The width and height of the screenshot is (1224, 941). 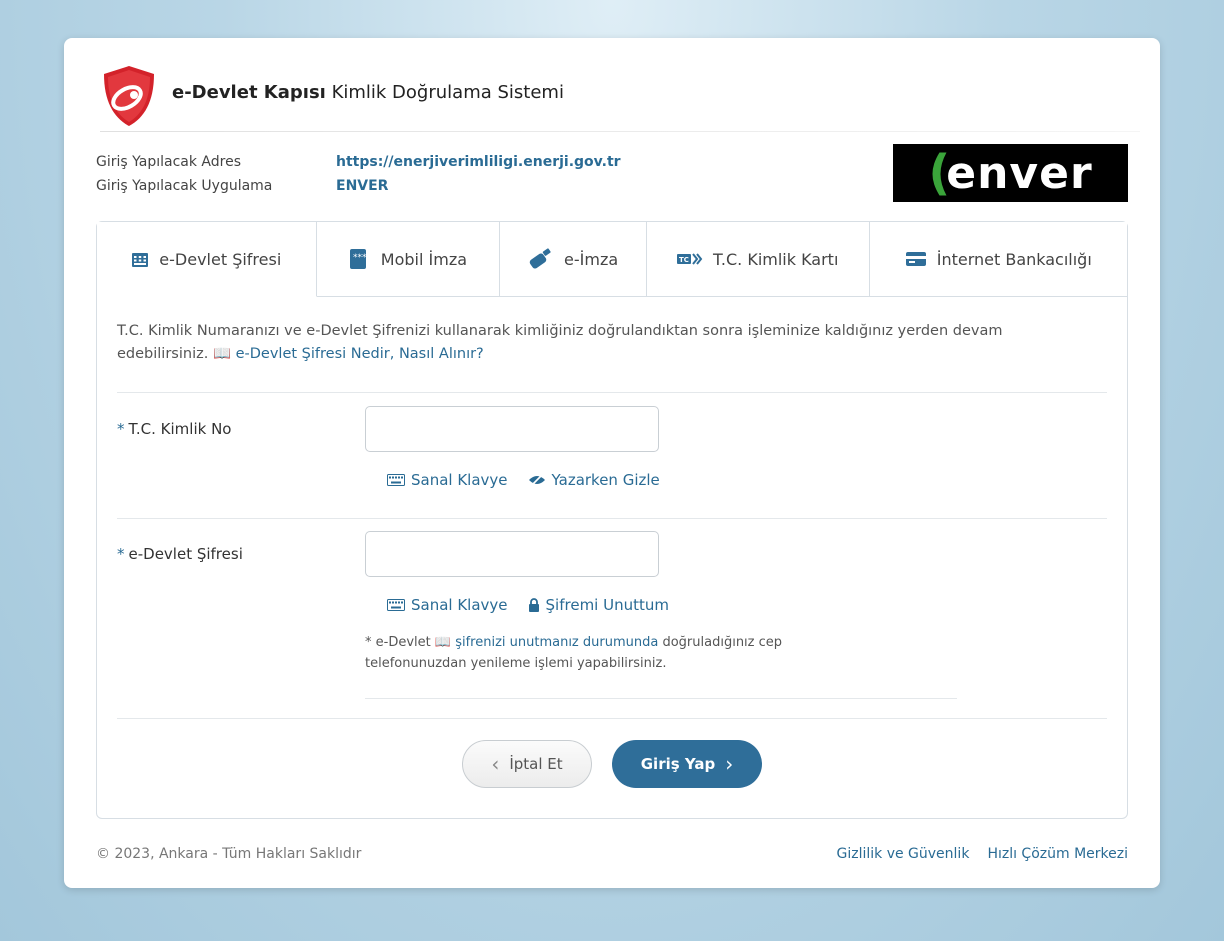 I want to click on tab-mobile-signature: *** Mobil İmza, so click(x=408, y=259).